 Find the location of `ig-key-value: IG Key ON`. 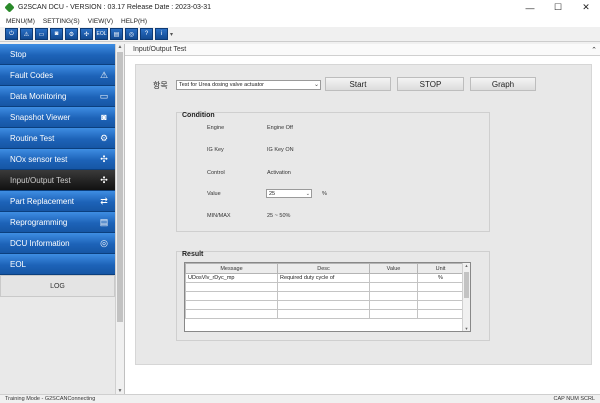

ig-key-value: IG Key ON is located at coordinates (280, 150).